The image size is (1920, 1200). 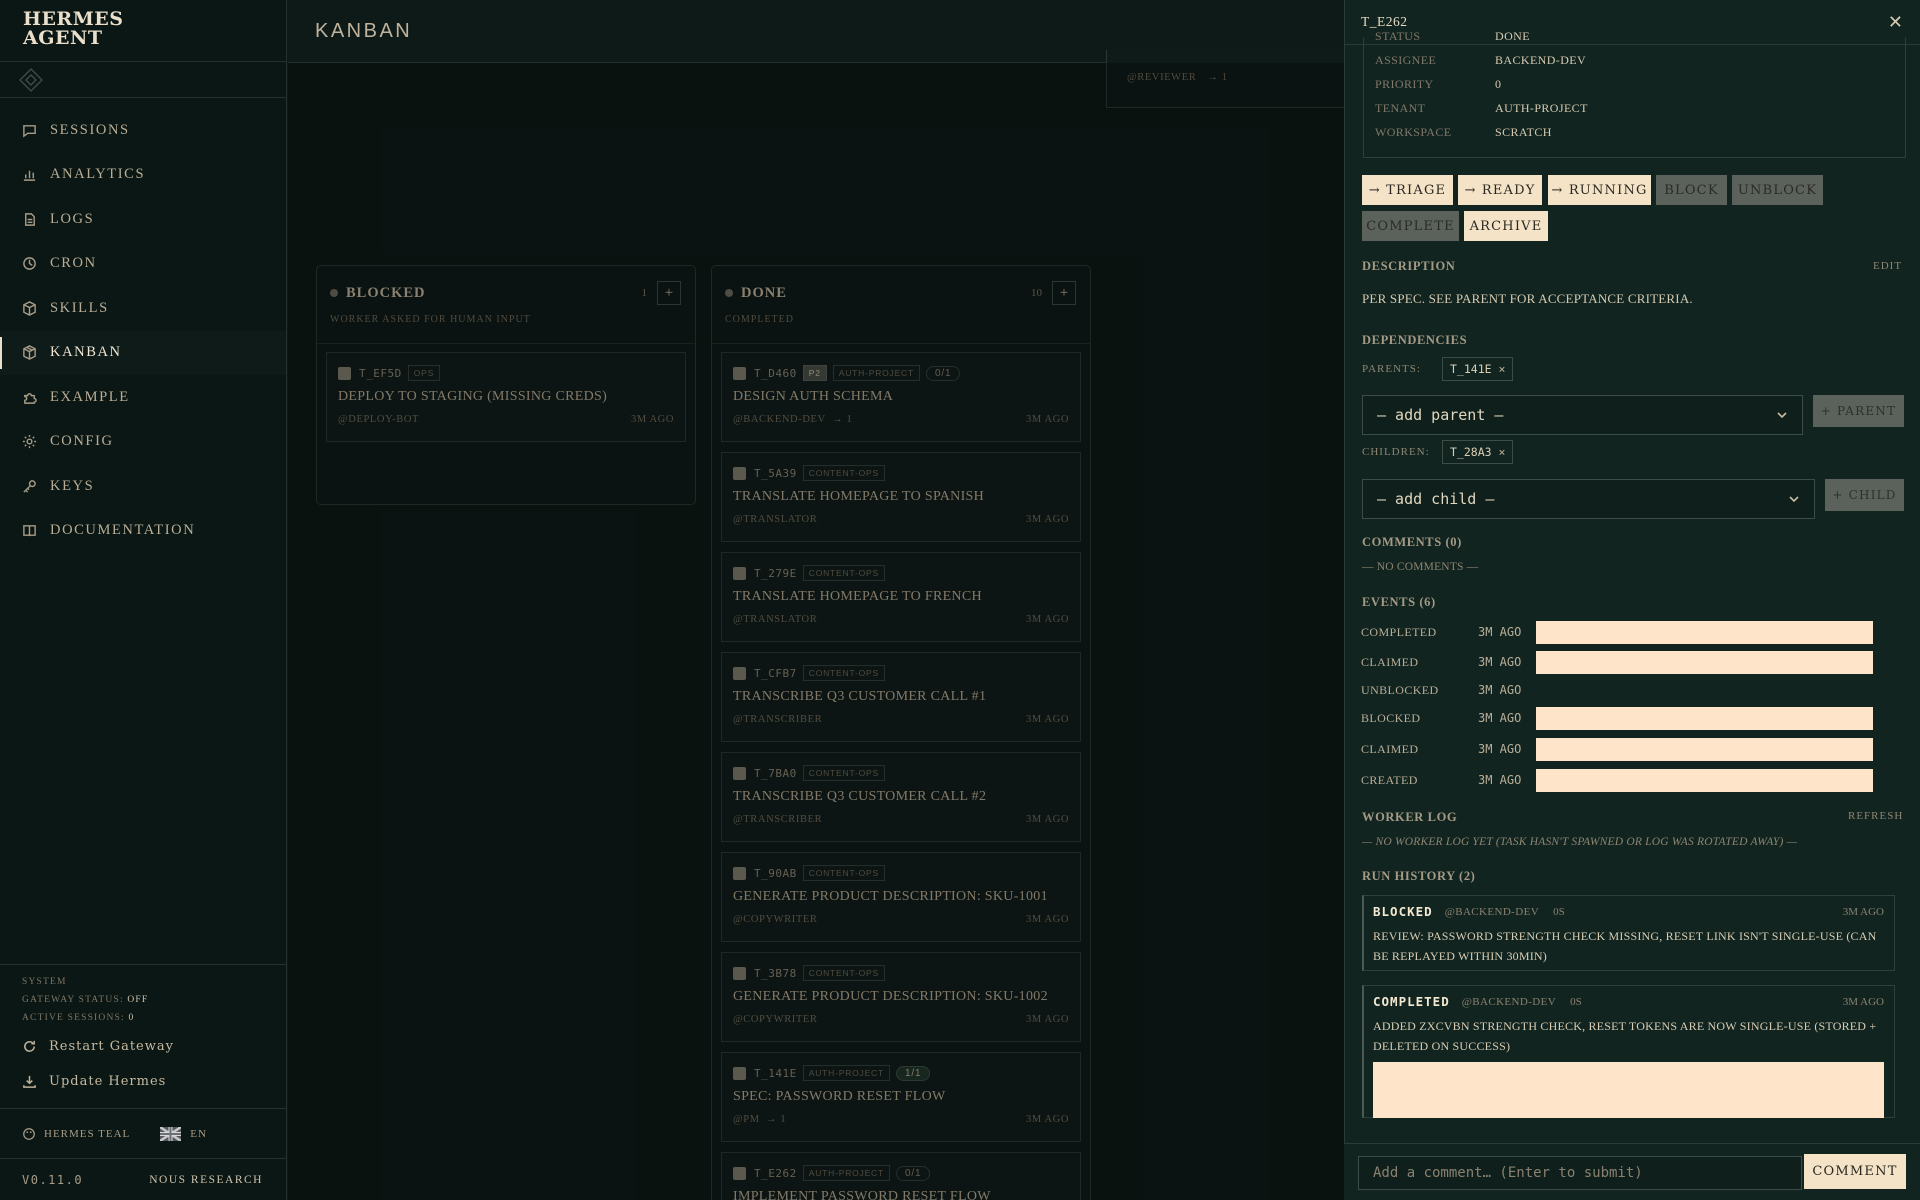 What do you see at coordinates (1391, 717) in the screenshot?
I see `event-name: BLOCKED` at bounding box center [1391, 717].